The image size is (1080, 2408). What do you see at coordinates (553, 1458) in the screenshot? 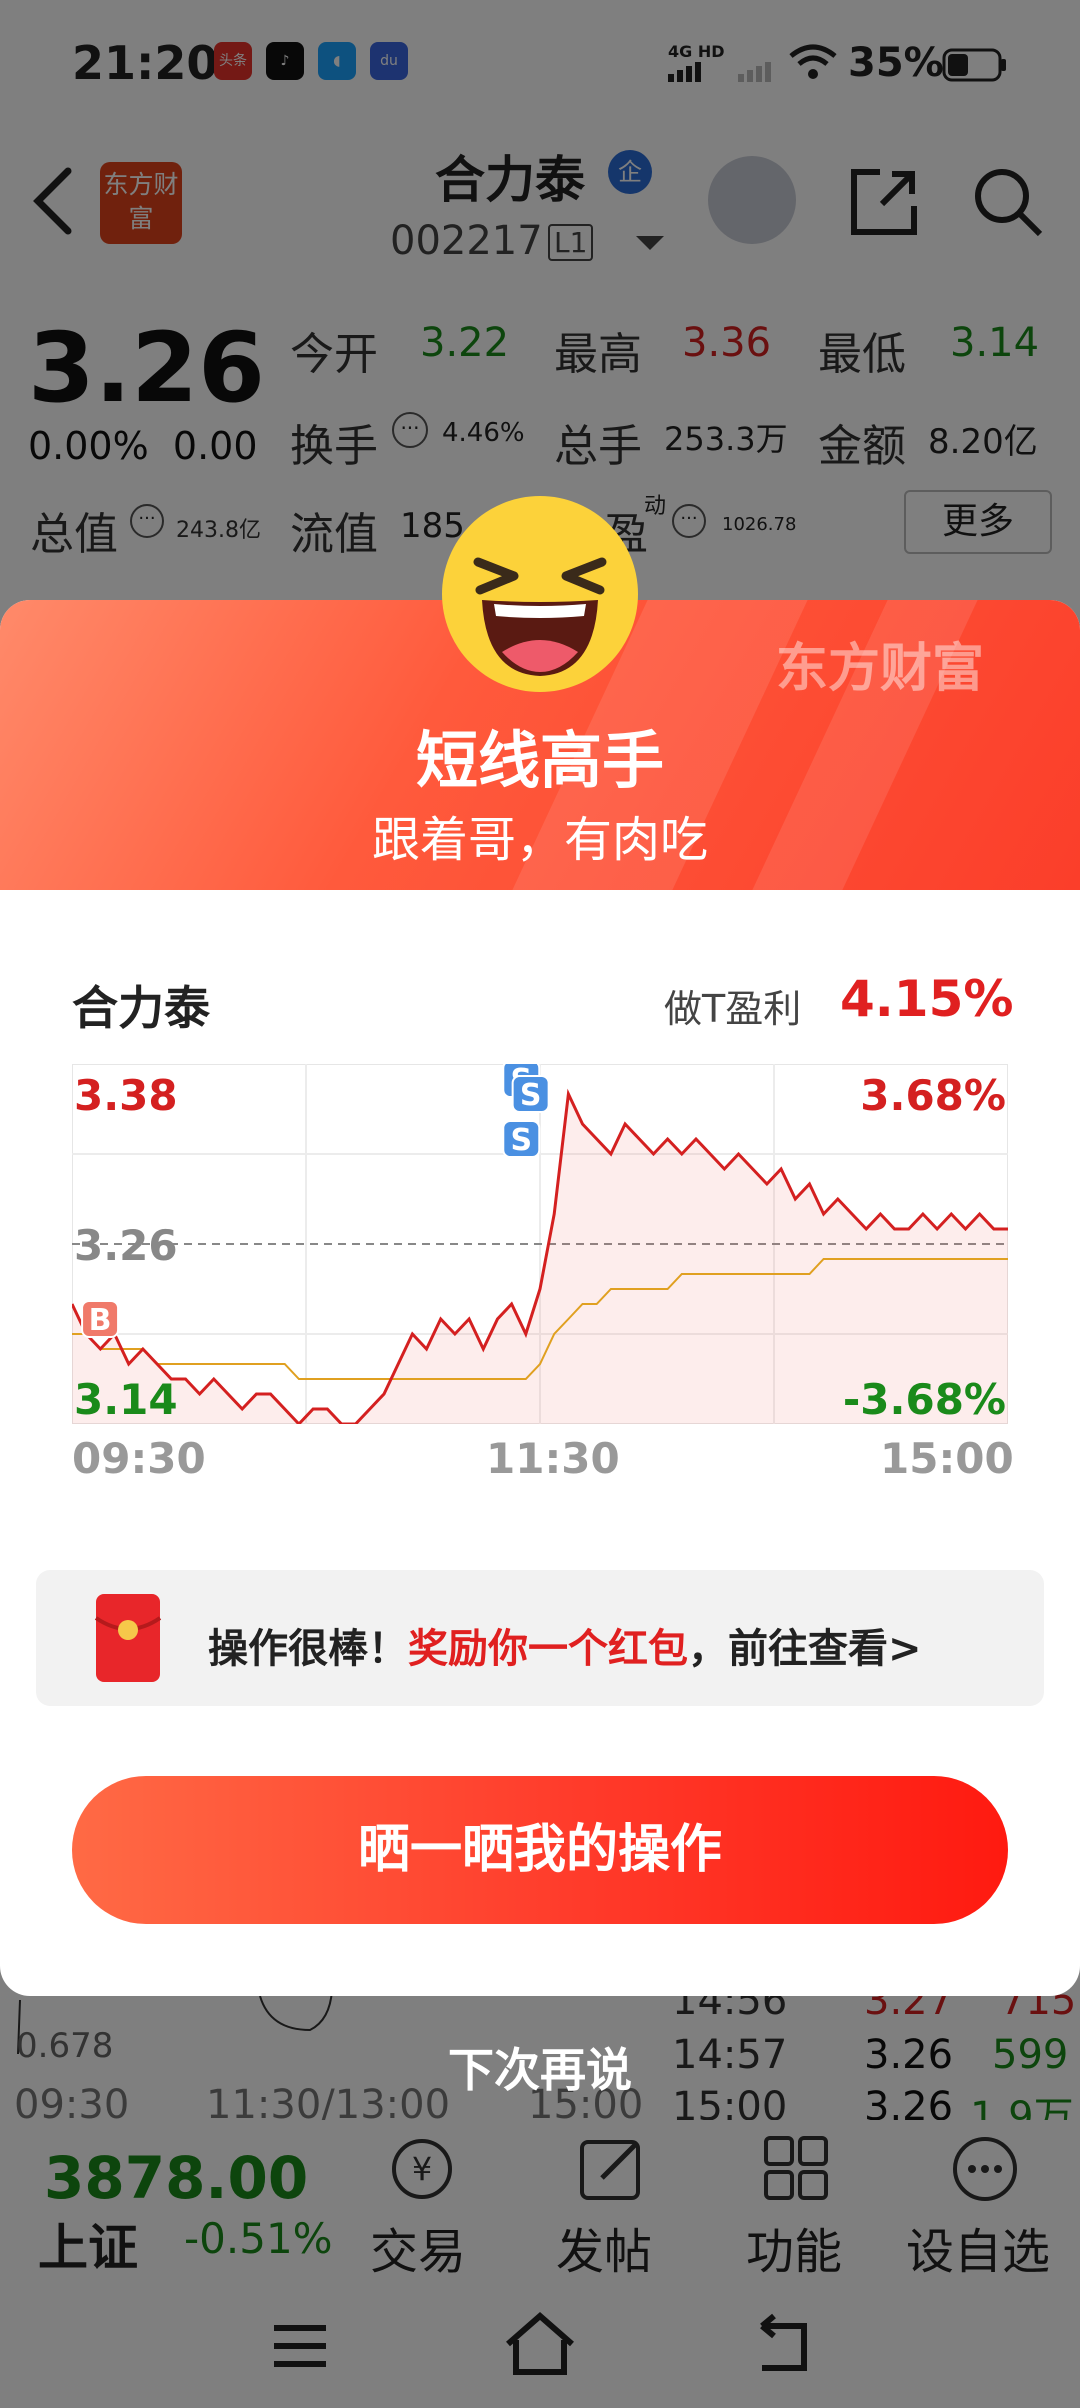
I see `x-label-mid: 11:30` at bounding box center [553, 1458].